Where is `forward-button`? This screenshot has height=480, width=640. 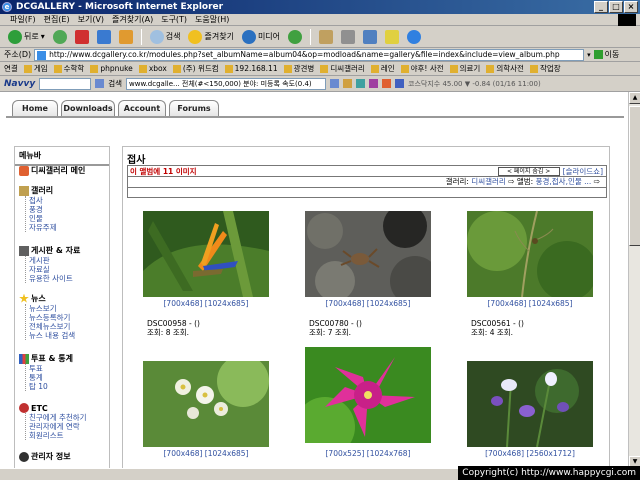 forward-button is located at coordinates (60, 36).